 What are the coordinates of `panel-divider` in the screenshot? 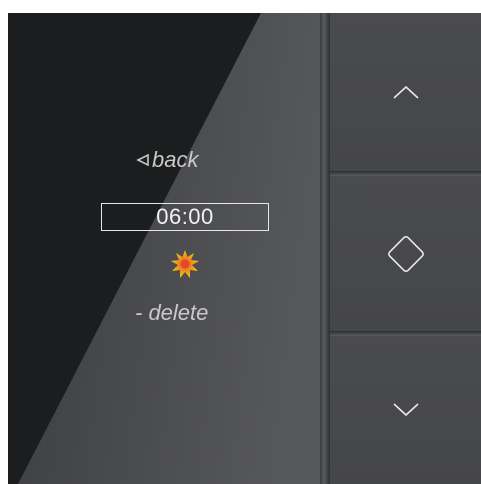 It's located at (325, 248).